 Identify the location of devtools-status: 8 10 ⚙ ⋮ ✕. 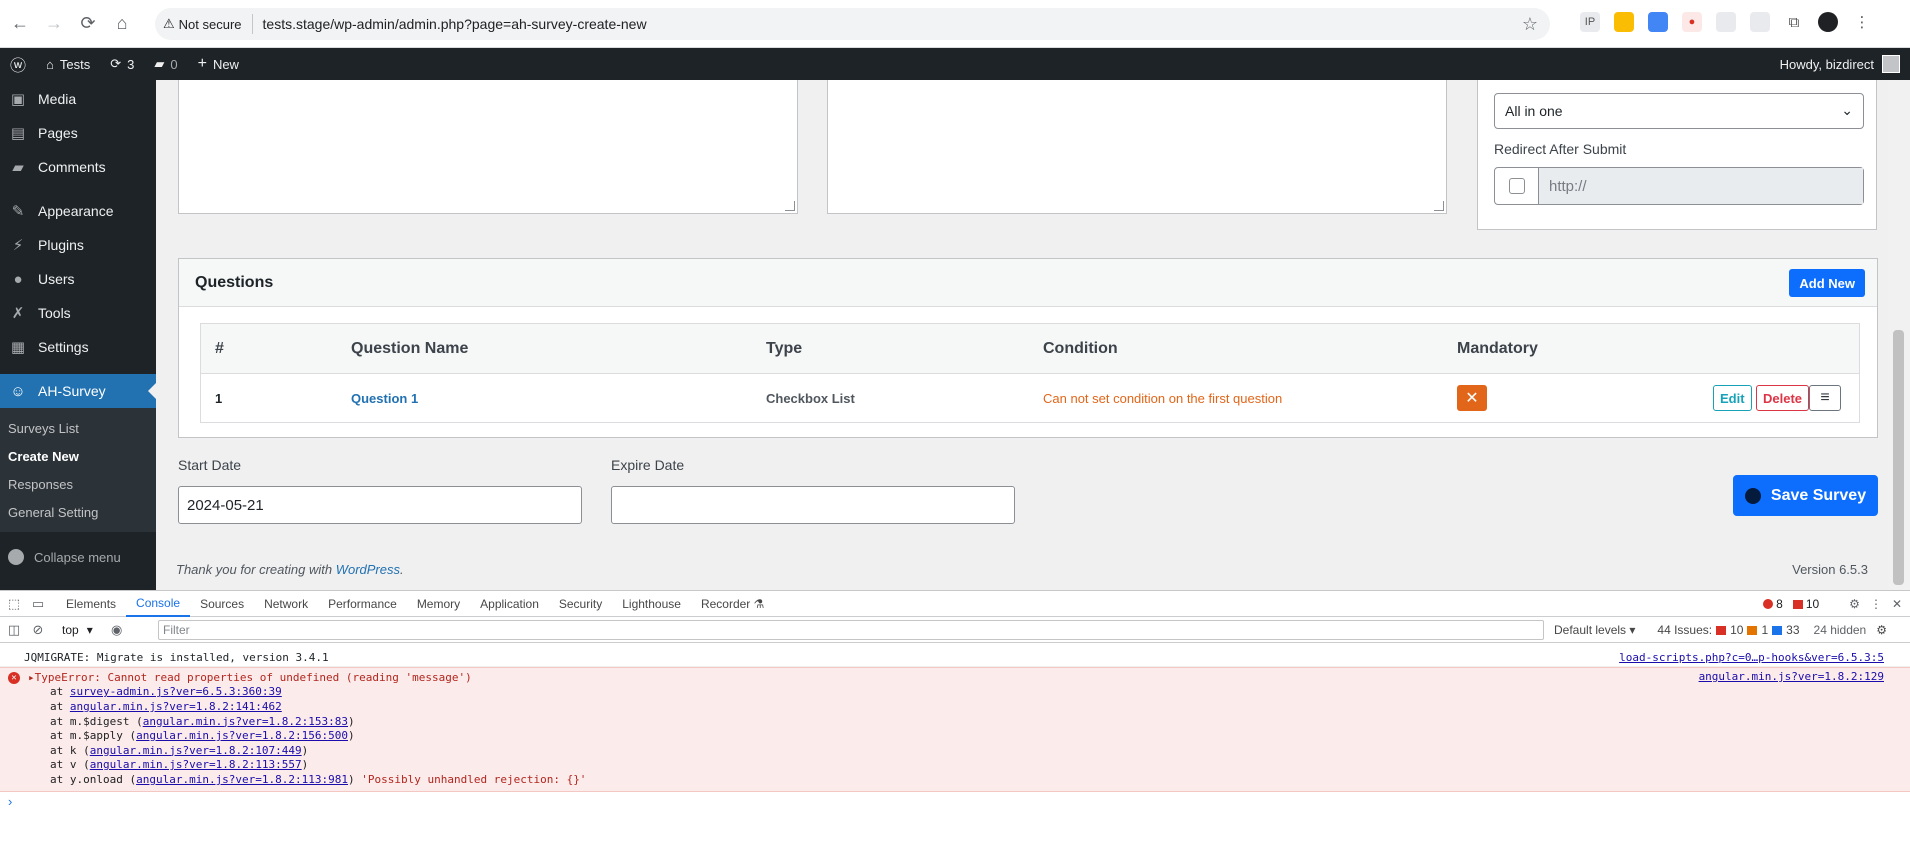
(1832, 604).